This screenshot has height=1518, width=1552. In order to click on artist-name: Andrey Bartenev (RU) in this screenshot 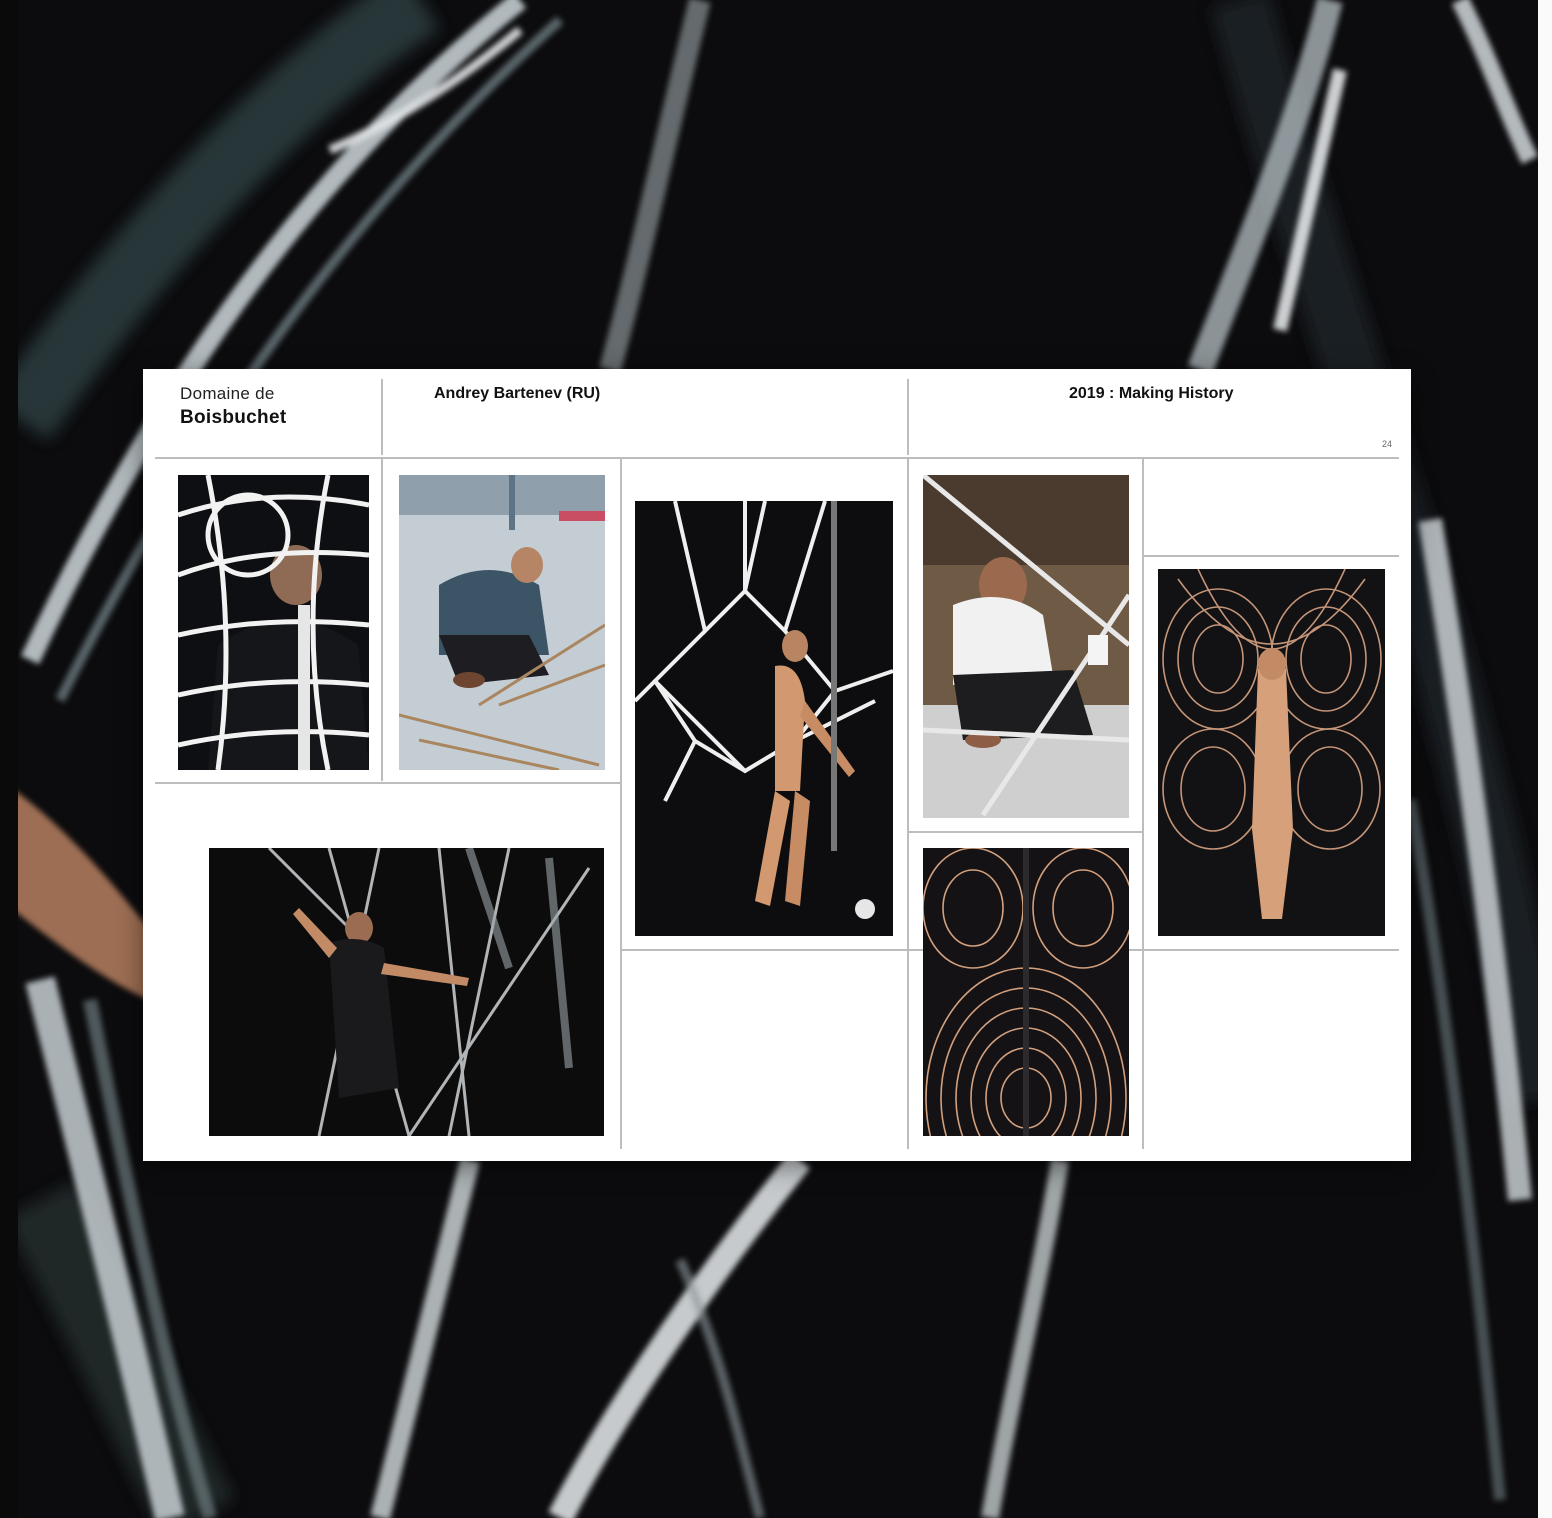, I will do `click(517, 393)`.